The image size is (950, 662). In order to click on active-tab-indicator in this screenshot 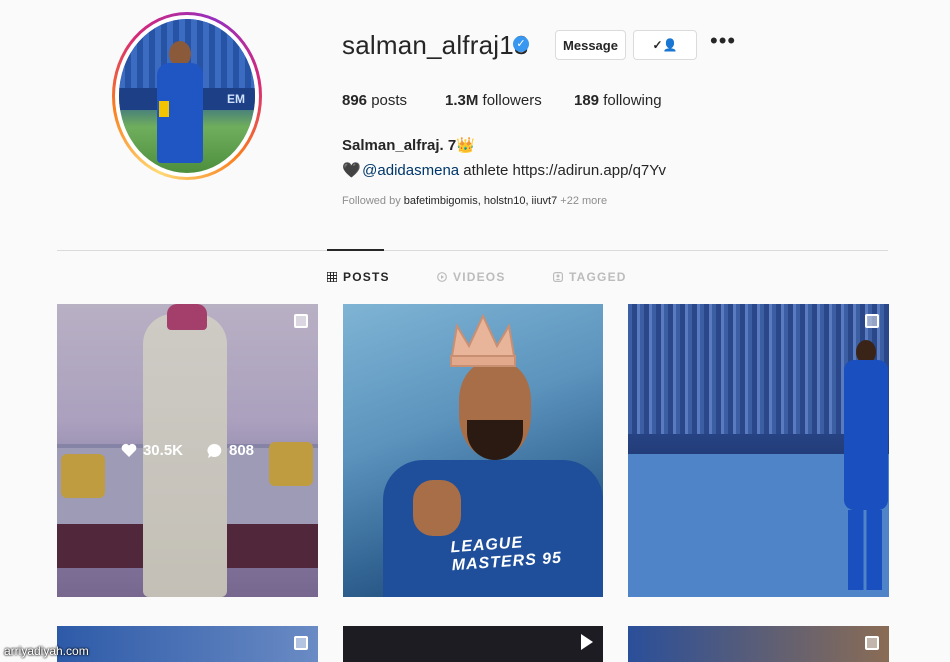, I will do `click(355, 250)`.